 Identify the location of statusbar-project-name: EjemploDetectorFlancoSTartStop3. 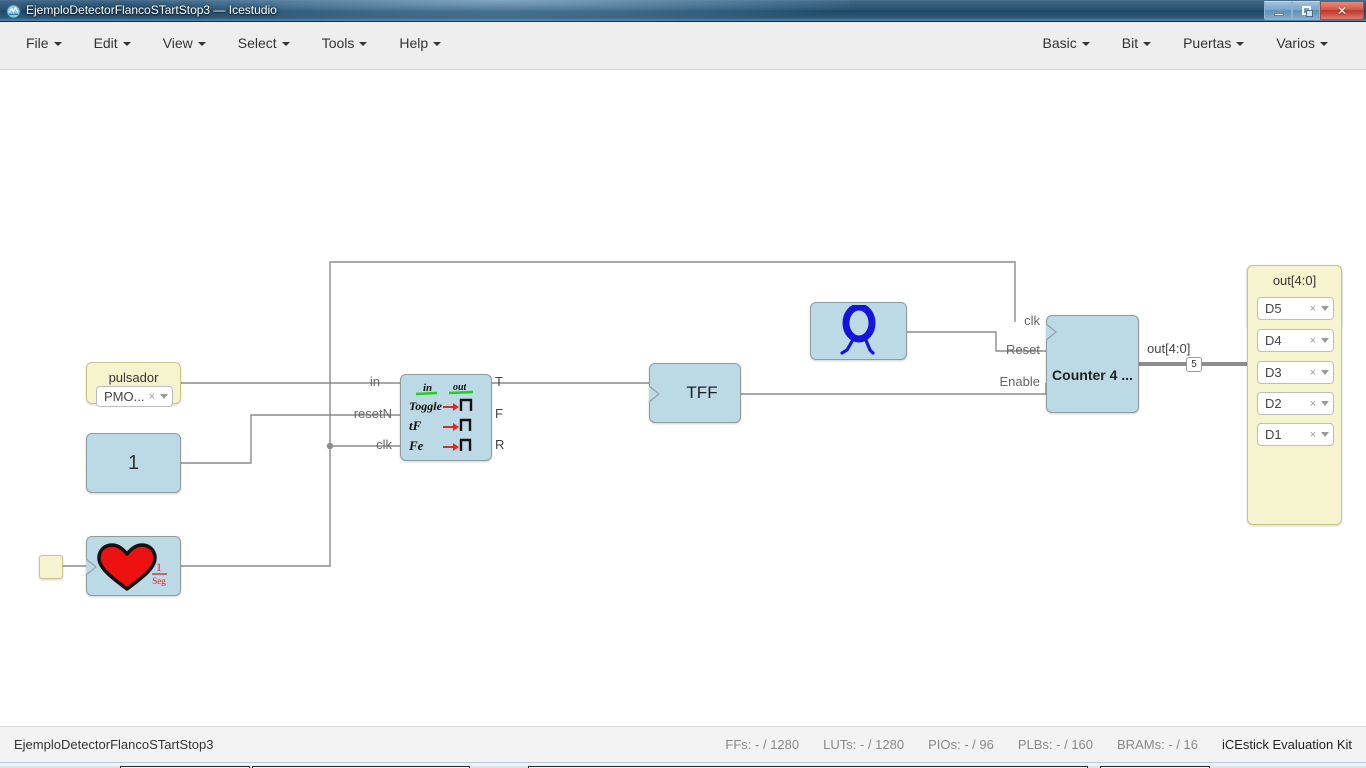
(114, 744).